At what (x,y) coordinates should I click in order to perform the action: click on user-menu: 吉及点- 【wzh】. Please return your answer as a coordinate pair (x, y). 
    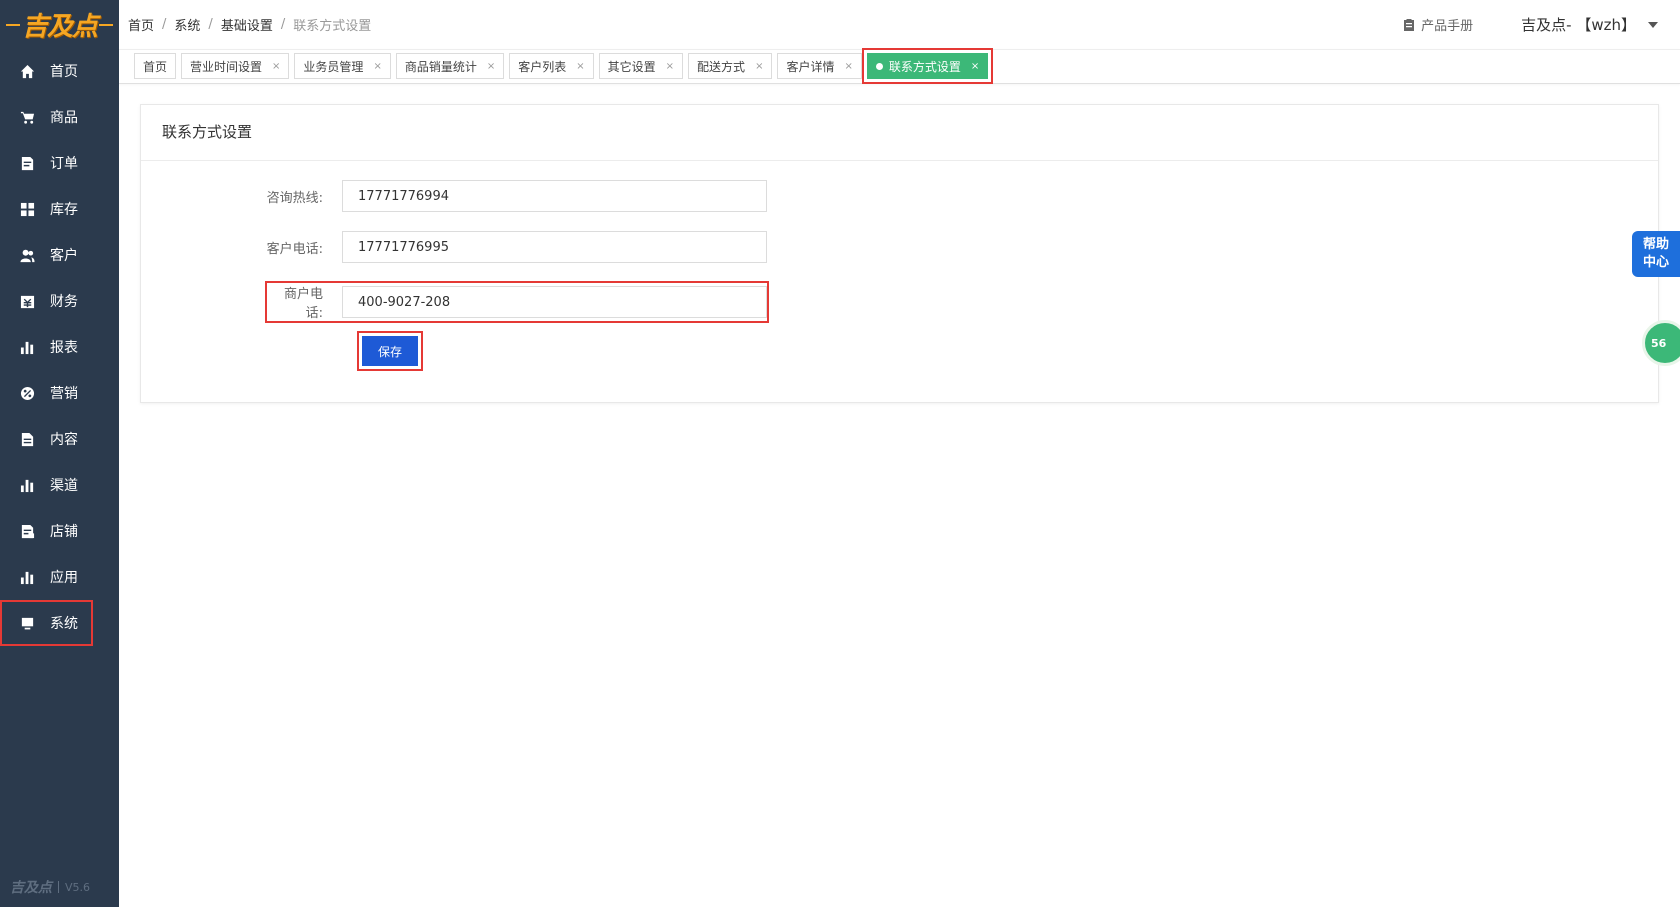
    Looking at the image, I should click on (1589, 24).